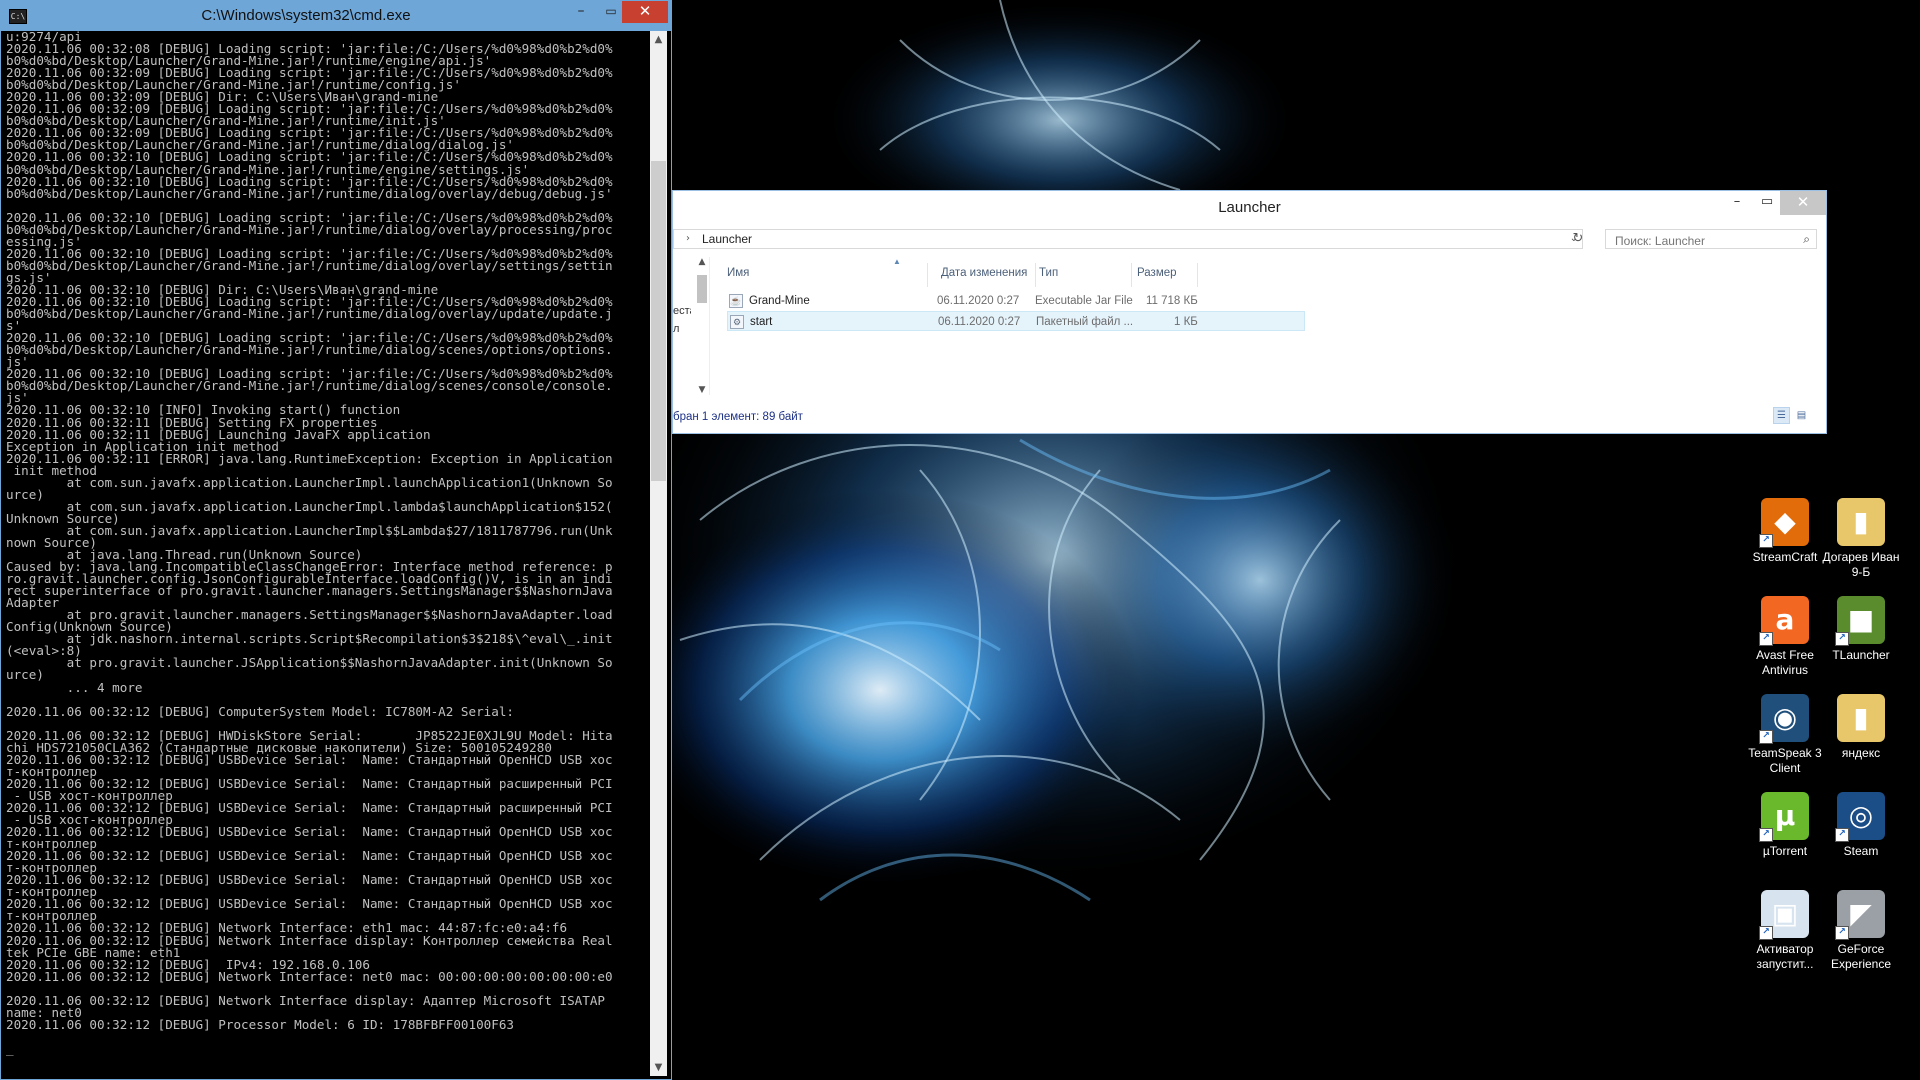 The height and width of the screenshot is (1080, 1920). I want to click on refresh-icon: ↻, so click(1578, 239).